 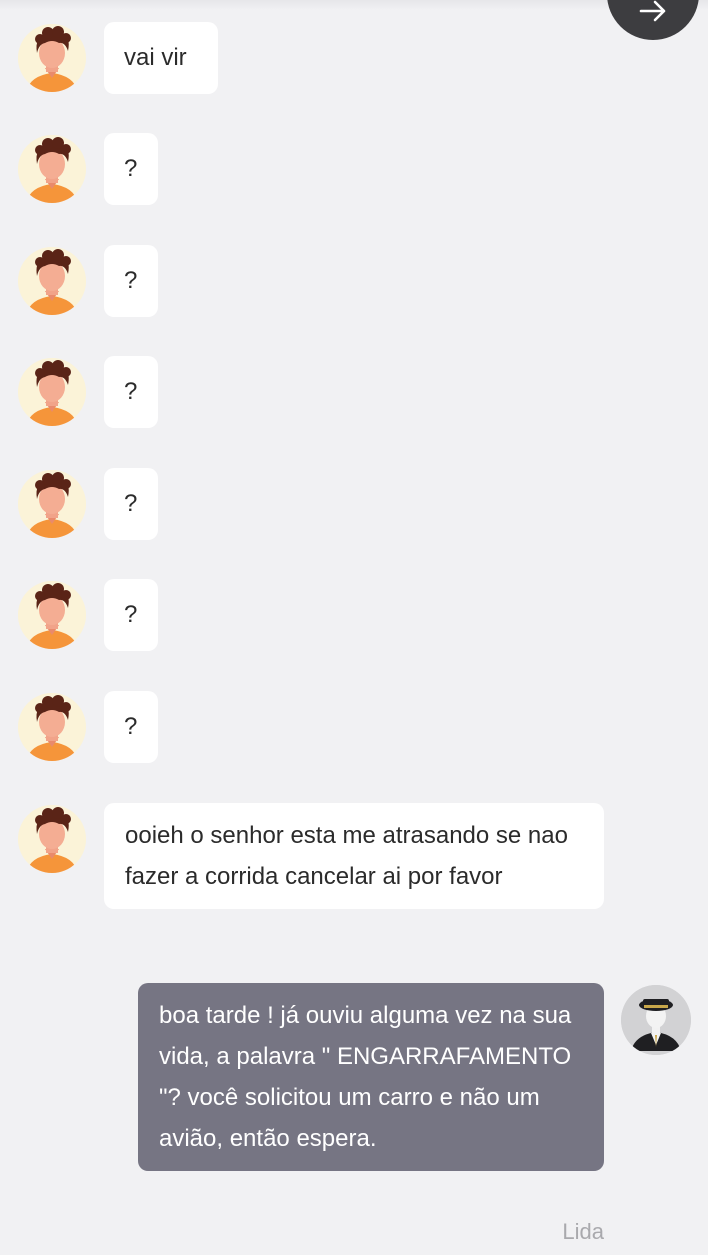 What do you see at coordinates (652, 11) in the screenshot?
I see `arrow-right-icon` at bounding box center [652, 11].